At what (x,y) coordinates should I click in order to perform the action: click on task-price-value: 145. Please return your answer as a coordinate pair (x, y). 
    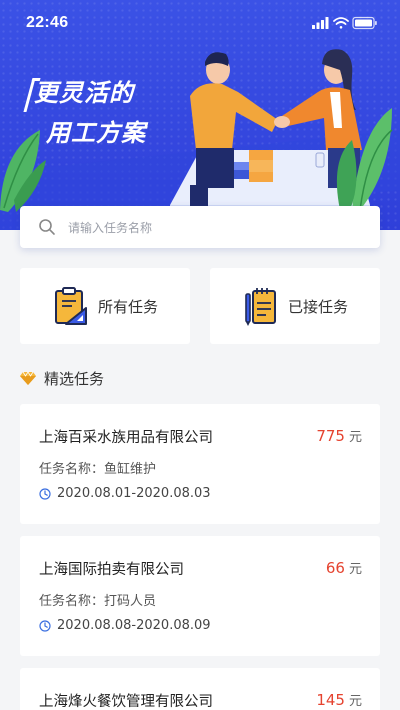
    Looking at the image, I should click on (330, 700).